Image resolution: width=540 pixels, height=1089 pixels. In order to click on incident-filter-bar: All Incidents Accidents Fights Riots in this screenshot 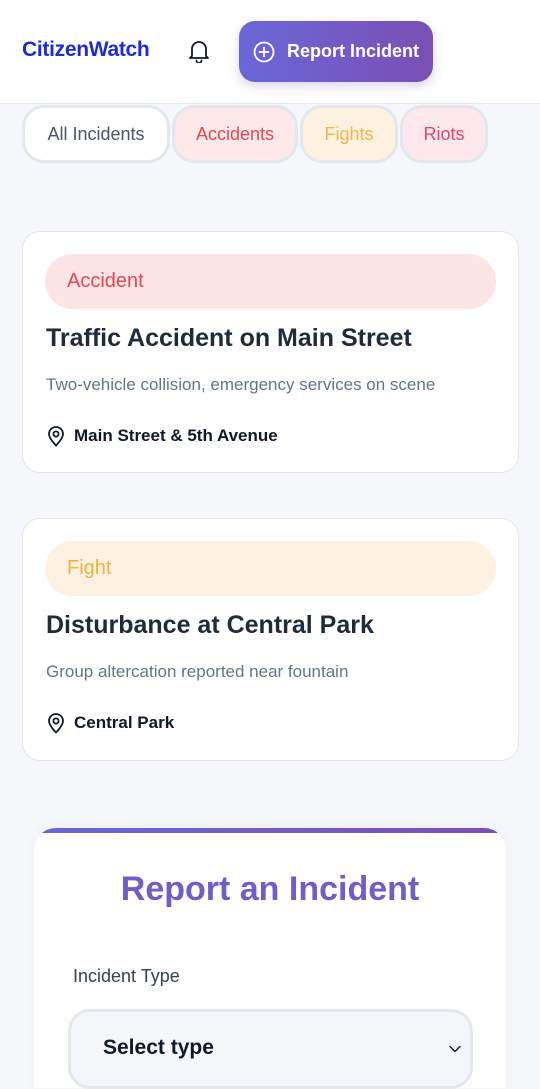, I will do `click(272, 135)`.